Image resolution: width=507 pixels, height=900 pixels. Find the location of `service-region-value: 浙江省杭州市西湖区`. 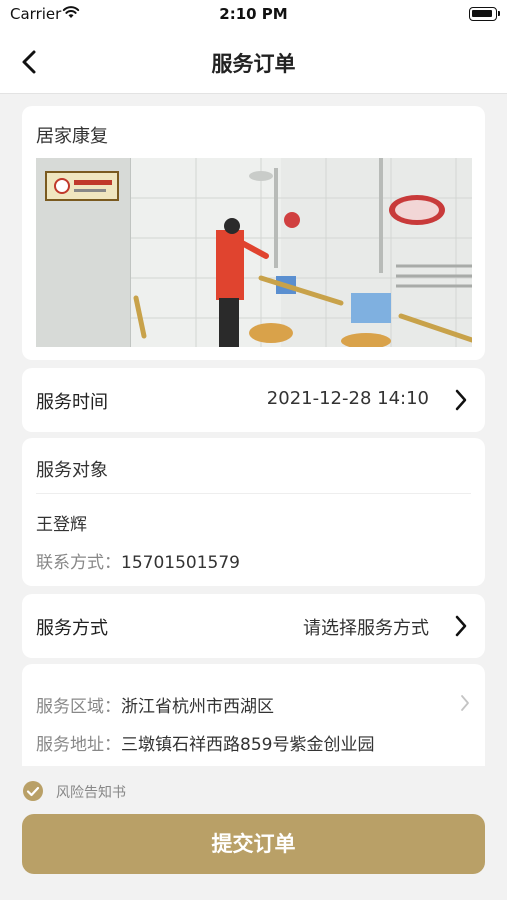

service-region-value: 浙江省杭州市西湖区 is located at coordinates (197, 707).